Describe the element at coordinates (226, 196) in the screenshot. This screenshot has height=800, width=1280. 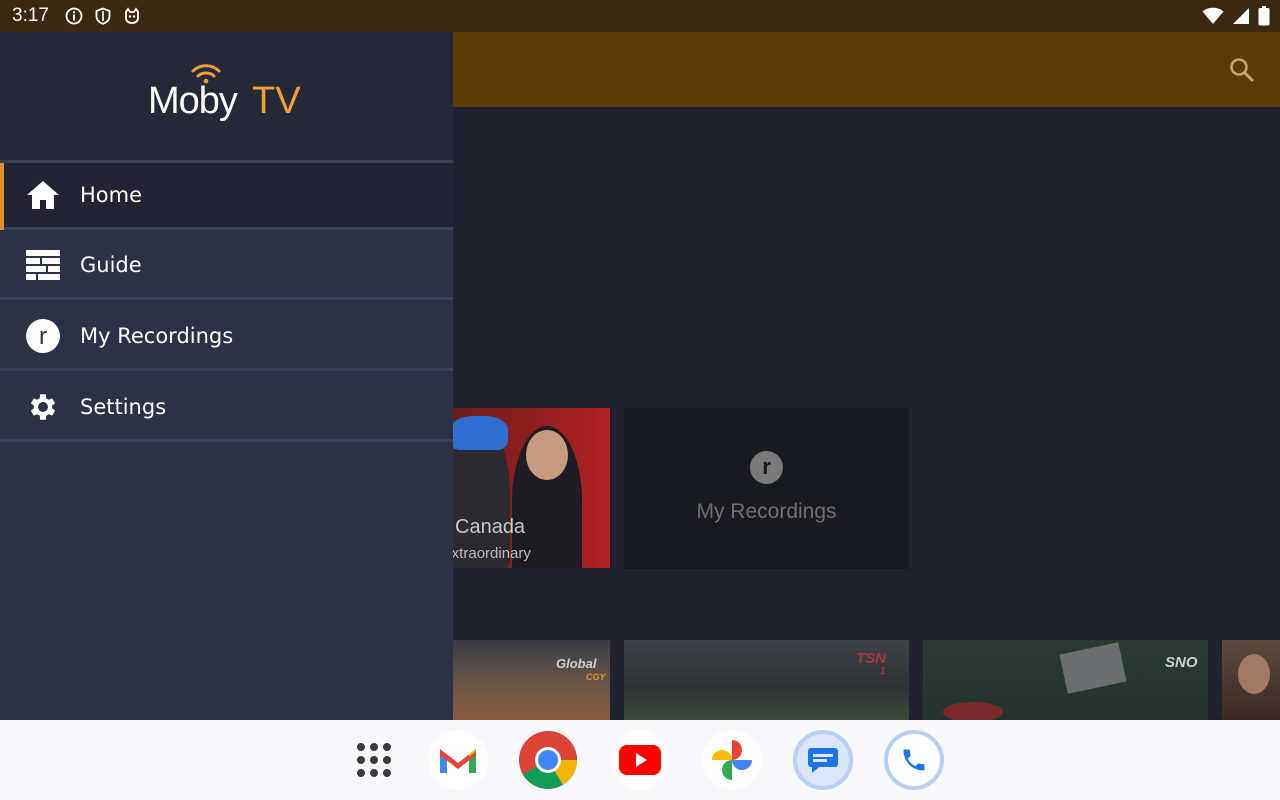
I see `nav-item-home: Home` at that location.